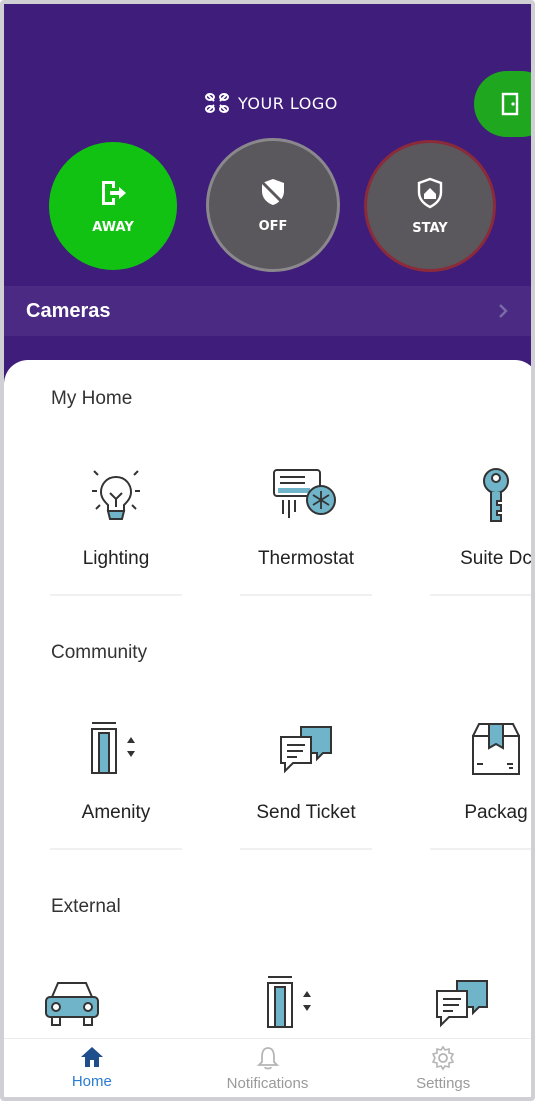  Describe the element at coordinates (72, 1003) in the screenshot. I see `car-icon` at that location.